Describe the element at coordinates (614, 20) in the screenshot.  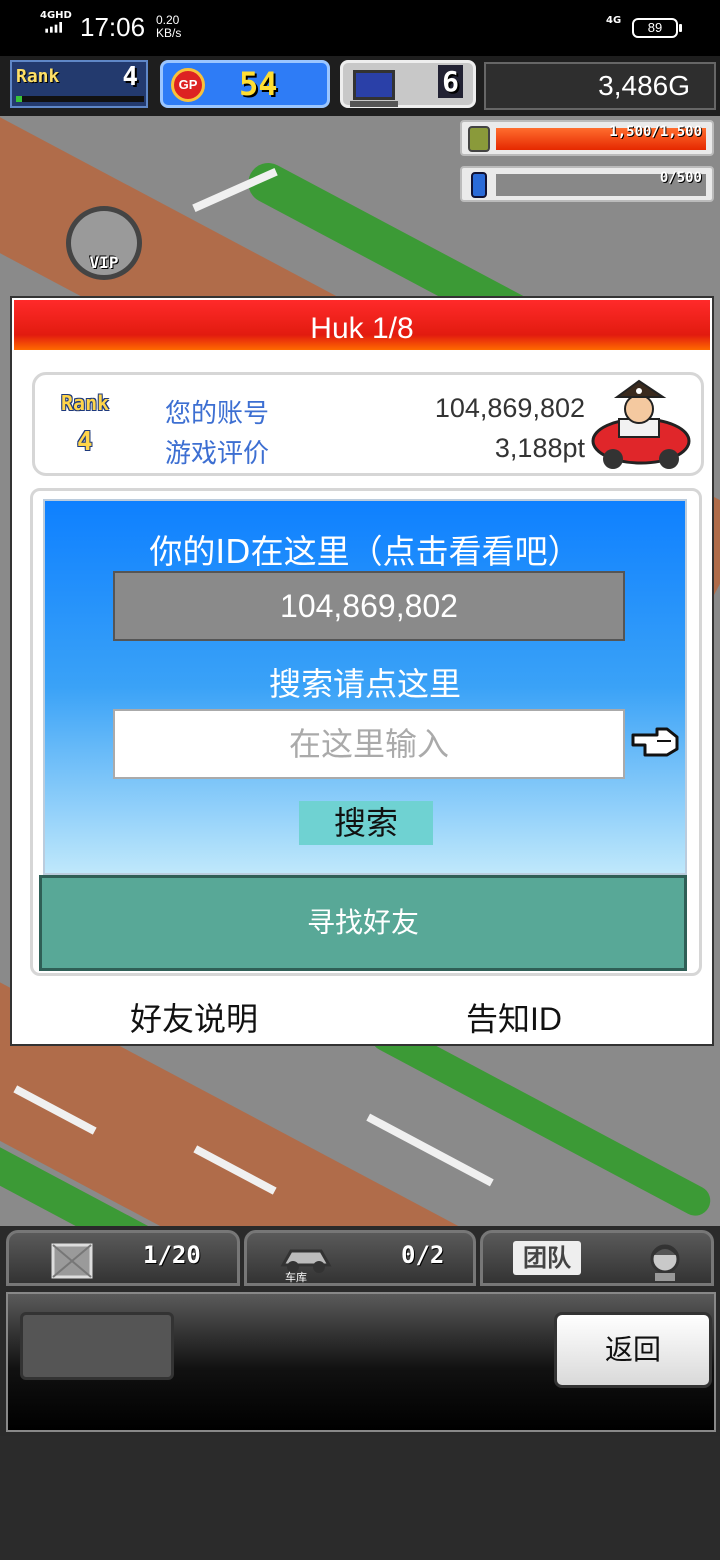
I see `network-4g-label: 4G` at that location.